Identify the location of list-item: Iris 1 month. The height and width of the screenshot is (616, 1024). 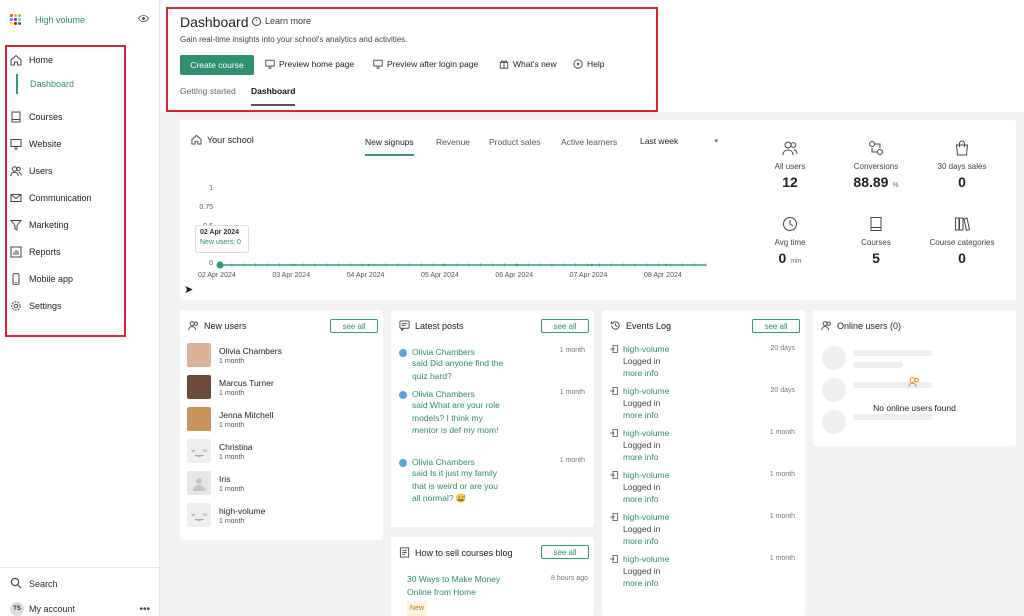
(215, 483).